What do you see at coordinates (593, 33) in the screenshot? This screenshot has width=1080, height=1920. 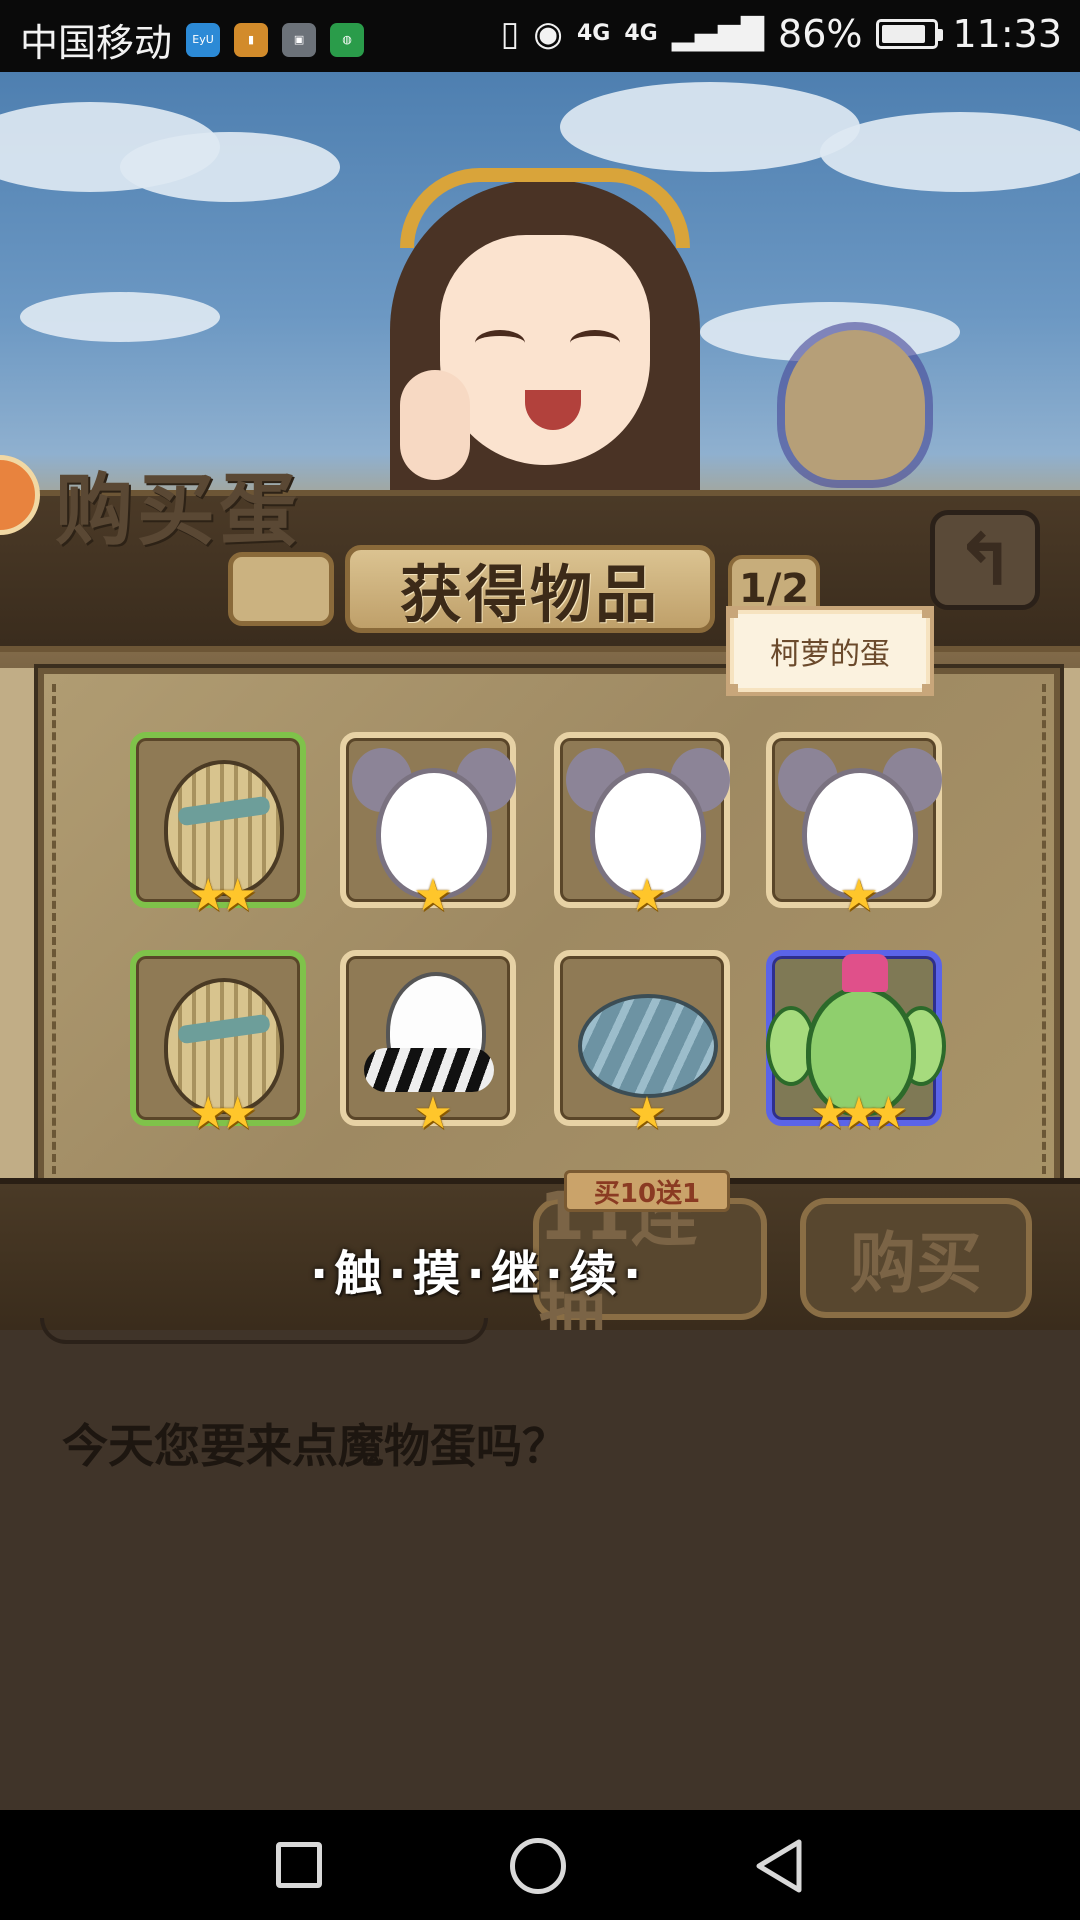 I see `network-type: 4G` at bounding box center [593, 33].